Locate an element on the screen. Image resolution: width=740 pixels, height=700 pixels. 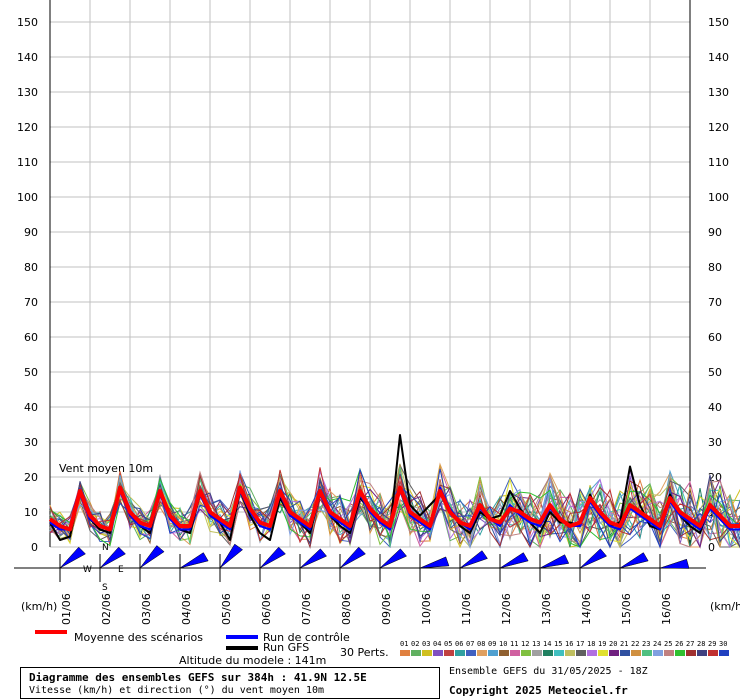
legend-mean-swatch is located at coordinates (51, 632).